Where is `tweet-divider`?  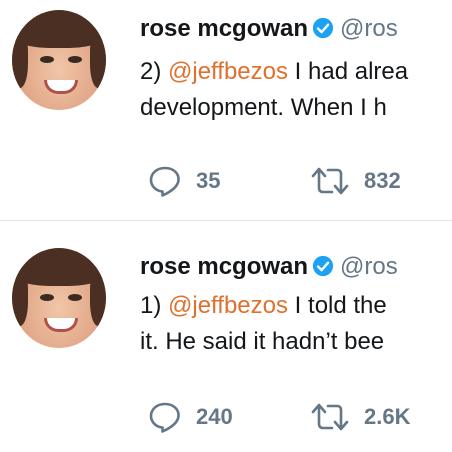 tweet-divider is located at coordinates (226, 220).